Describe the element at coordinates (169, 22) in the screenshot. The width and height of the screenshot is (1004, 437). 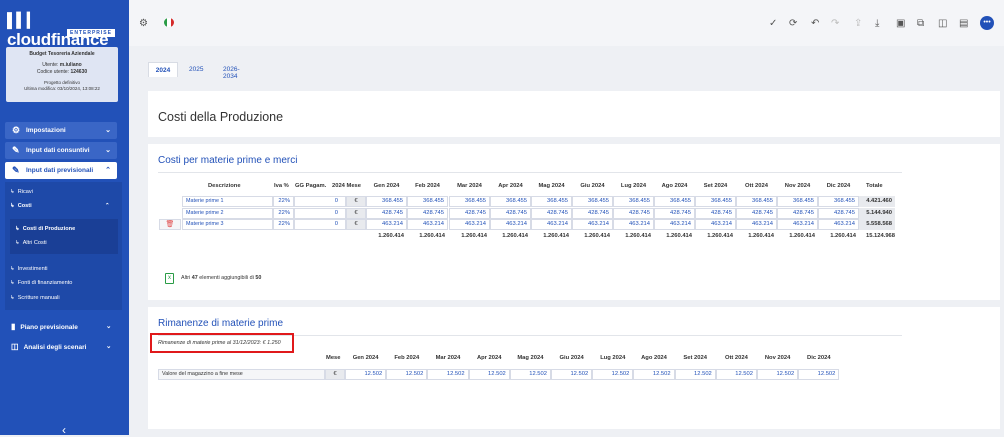
I see `italy-flag-icon` at that location.